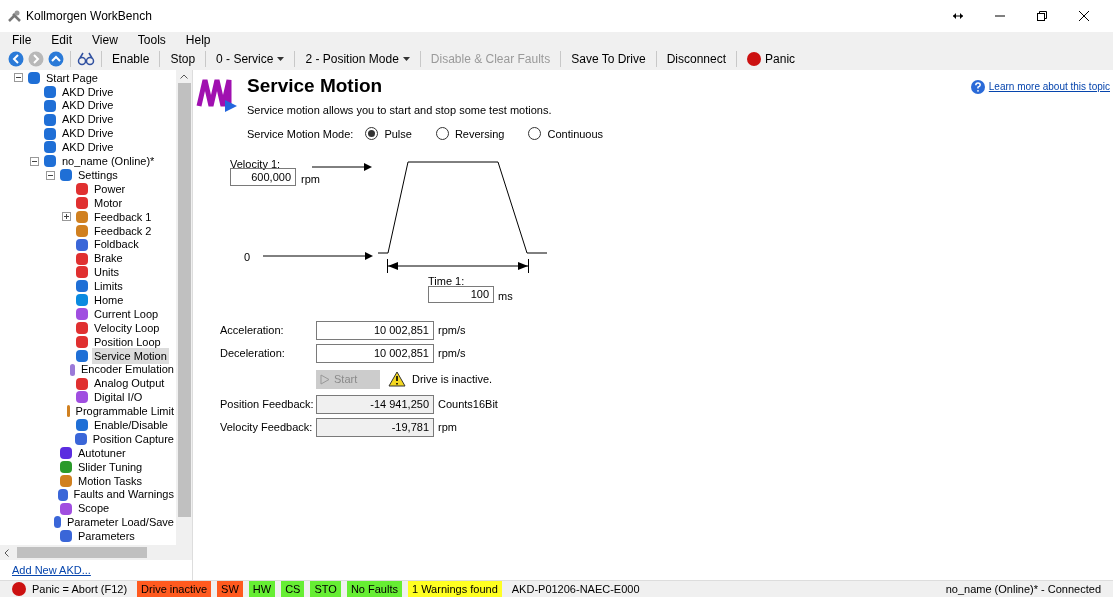 The width and height of the screenshot is (1113, 597). I want to click on mode-label: Service Motion Mode:, so click(300, 134).